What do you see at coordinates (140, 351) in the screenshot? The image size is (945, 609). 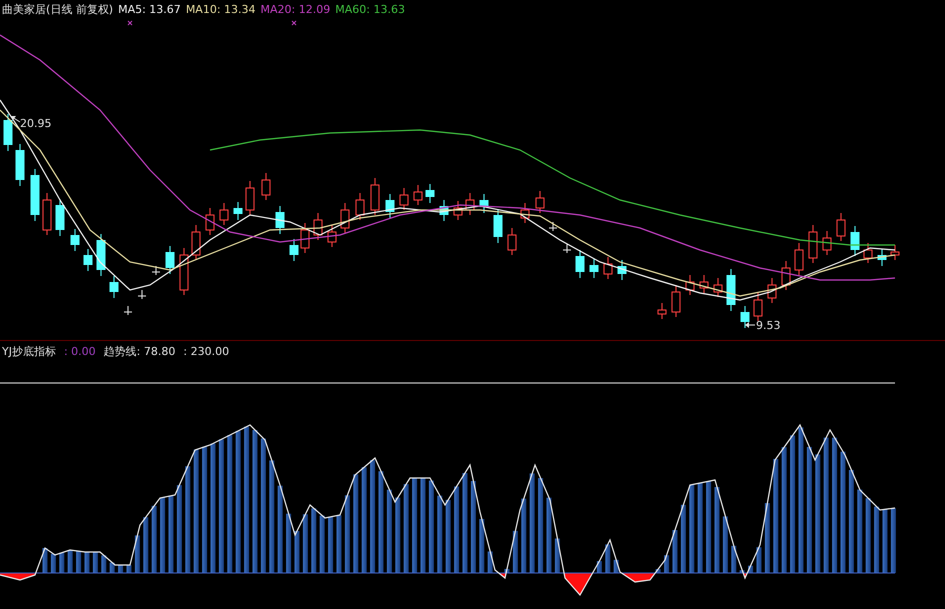 I see `indicator-value: 趋势线: 78.80` at bounding box center [140, 351].